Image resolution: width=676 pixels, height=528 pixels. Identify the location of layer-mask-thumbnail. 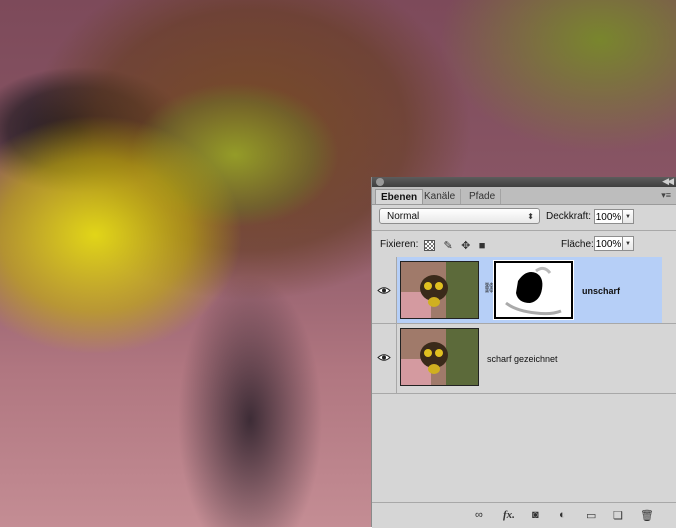
(533, 290).